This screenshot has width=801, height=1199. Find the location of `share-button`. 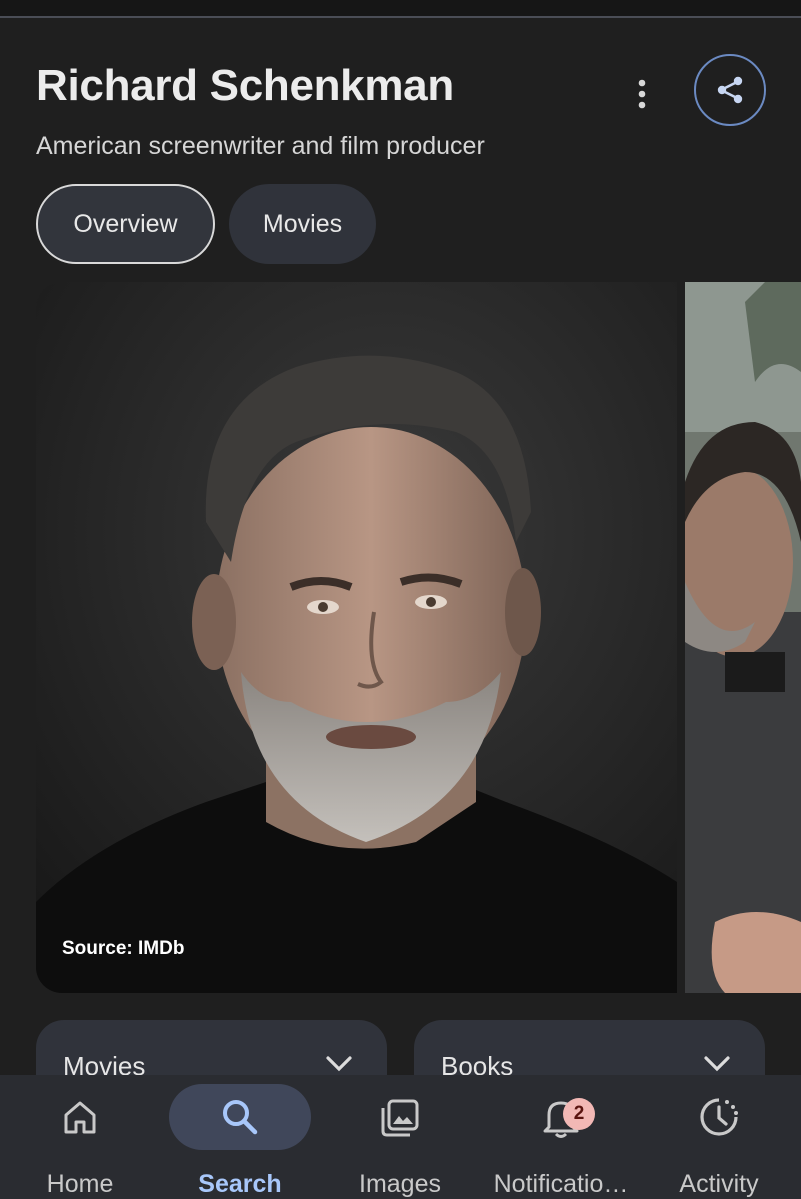

share-button is located at coordinates (730, 90).